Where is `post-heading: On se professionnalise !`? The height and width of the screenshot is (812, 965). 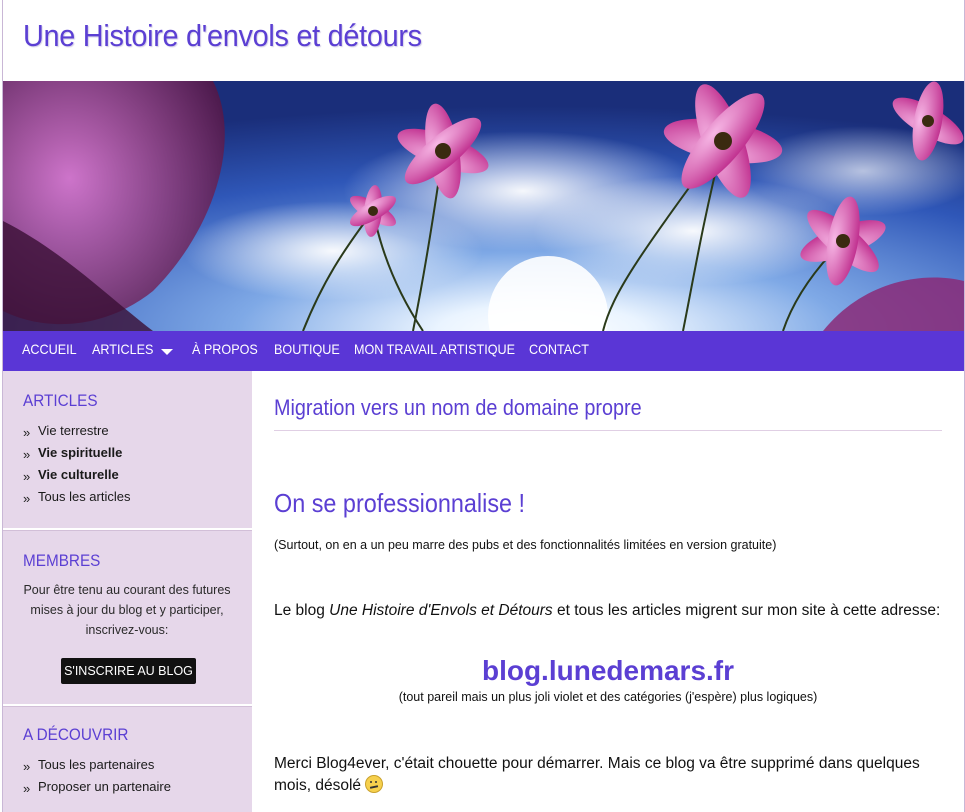 post-heading: On se professionnalise ! is located at coordinates (400, 503).